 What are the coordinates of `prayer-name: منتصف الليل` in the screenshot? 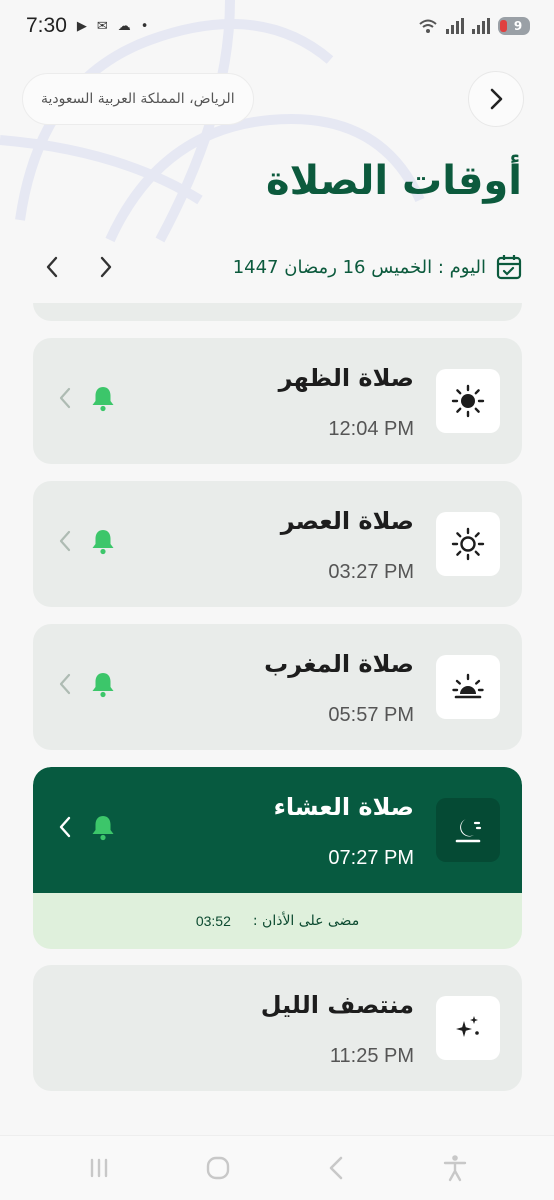 It's located at (337, 1005).